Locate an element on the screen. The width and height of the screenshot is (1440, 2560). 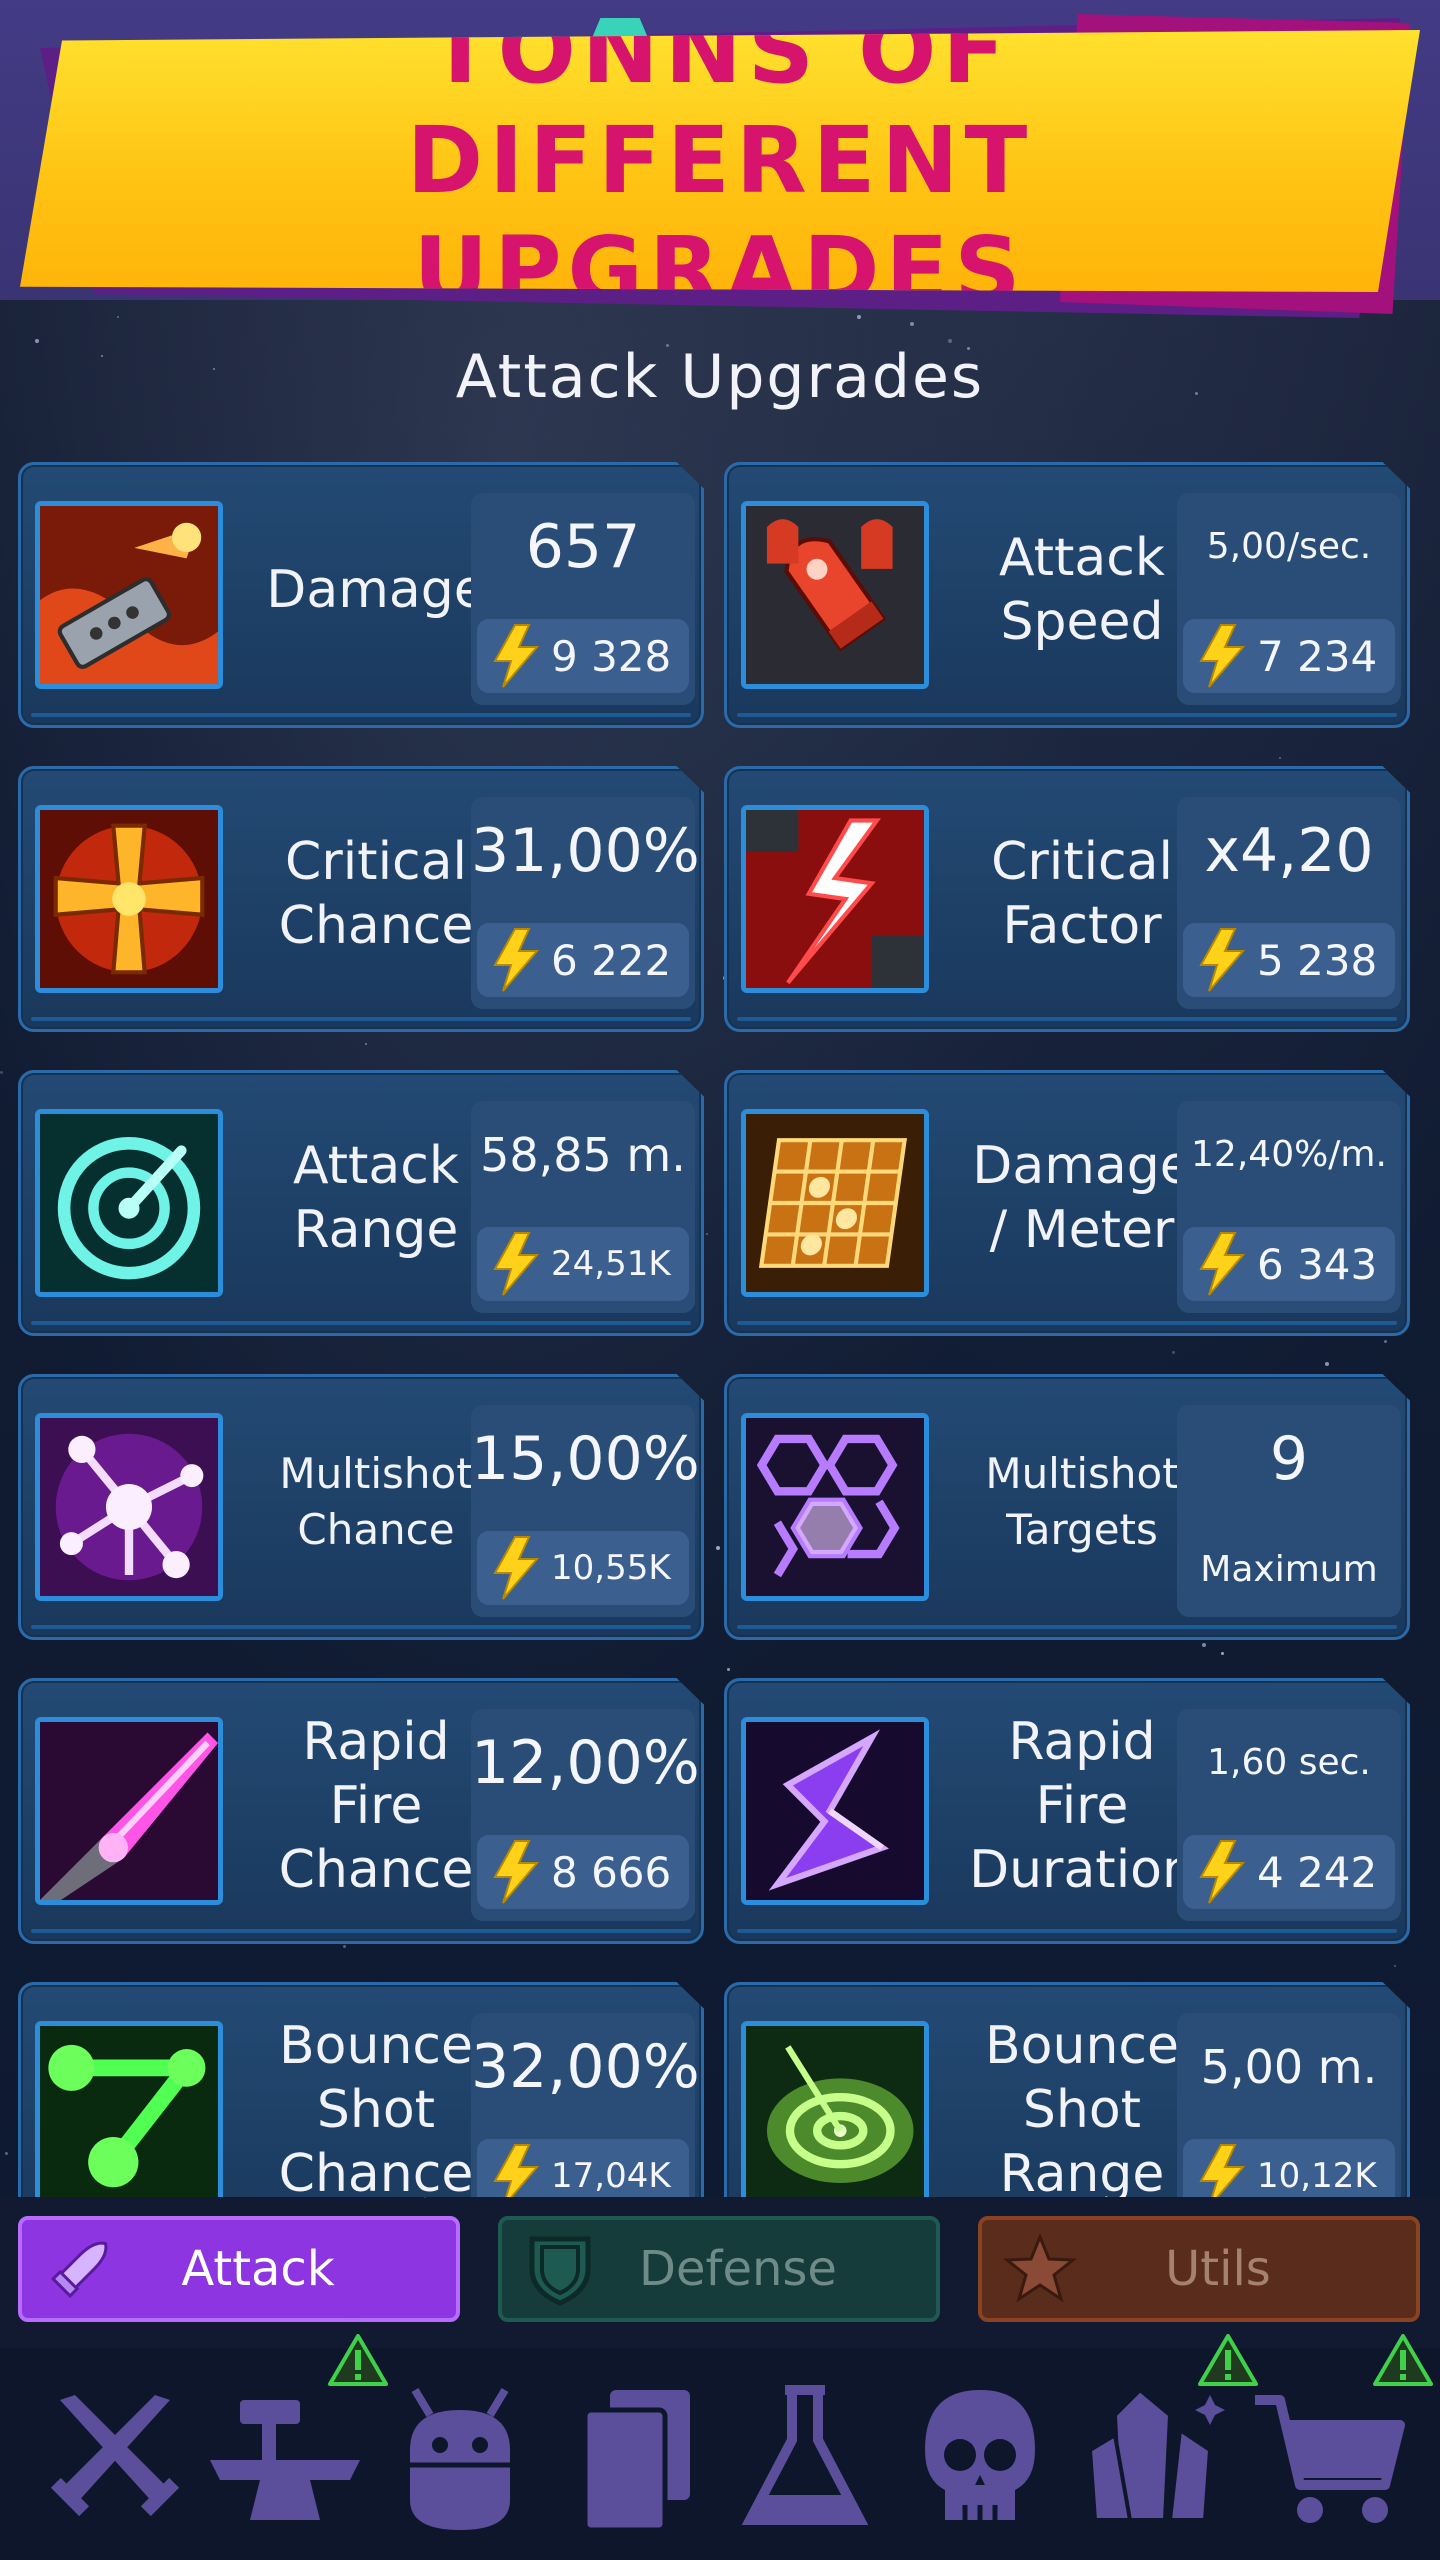
upgrade-buy-button: 9 328 is located at coordinates (583, 656).